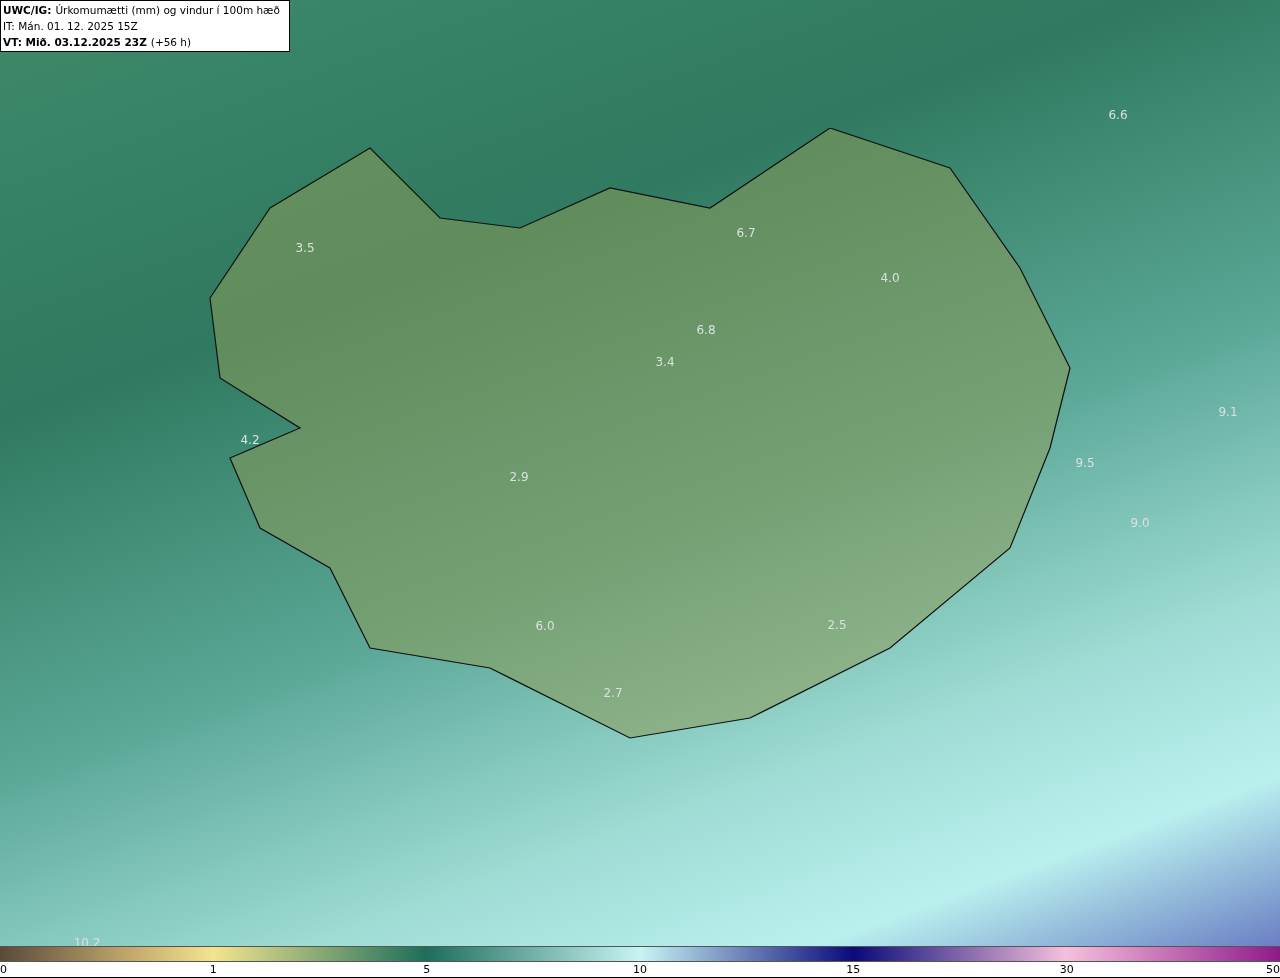 This screenshot has width=1280, height=978. Describe the element at coordinates (853, 969) in the screenshot. I see `scale-tick-label: 15` at that location.